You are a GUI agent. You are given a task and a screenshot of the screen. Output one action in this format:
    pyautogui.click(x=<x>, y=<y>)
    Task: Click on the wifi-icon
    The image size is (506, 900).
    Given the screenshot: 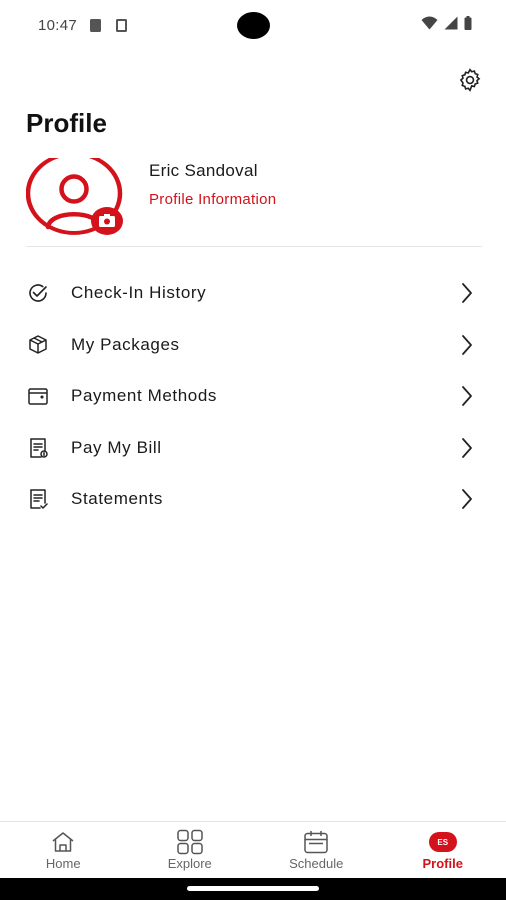 What is the action you would take?
    pyautogui.click(x=429, y=23)
    